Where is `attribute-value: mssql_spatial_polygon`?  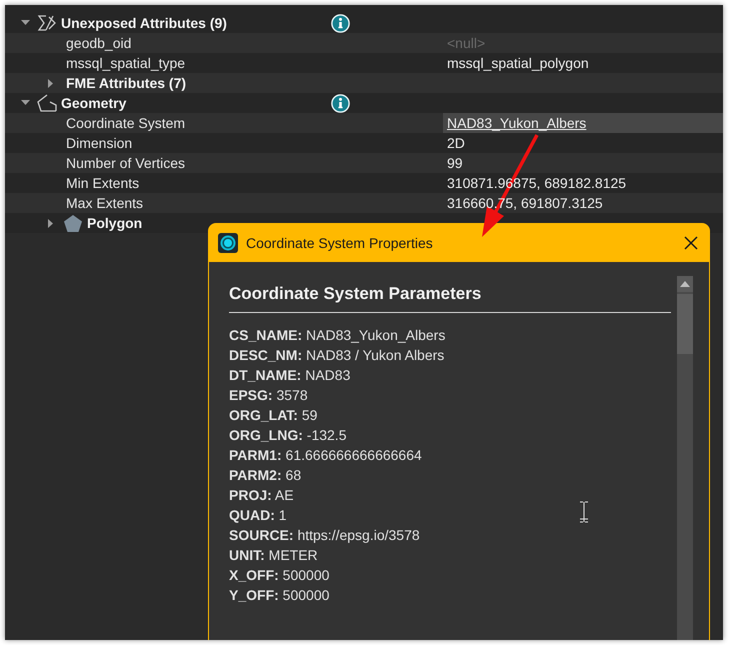 attribute-value: mssql_spatial_polygon is located at coordinates (518, 63).